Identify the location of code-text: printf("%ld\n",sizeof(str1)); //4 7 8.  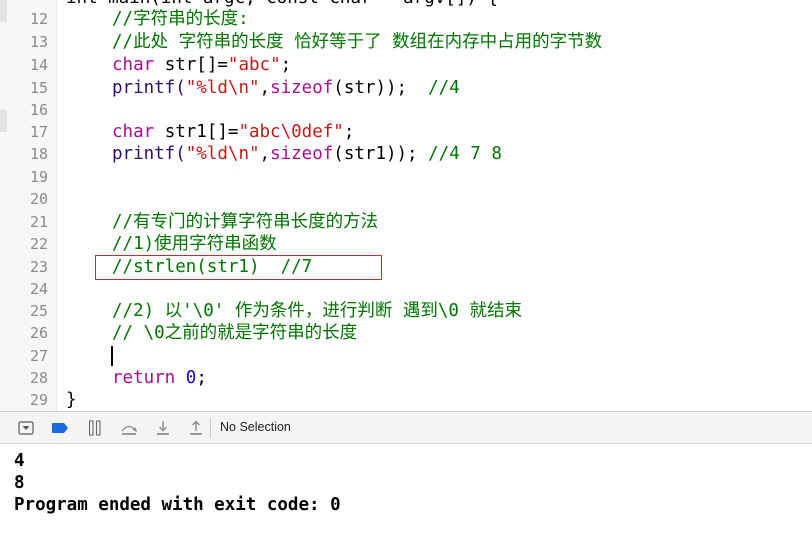
(307, 154).